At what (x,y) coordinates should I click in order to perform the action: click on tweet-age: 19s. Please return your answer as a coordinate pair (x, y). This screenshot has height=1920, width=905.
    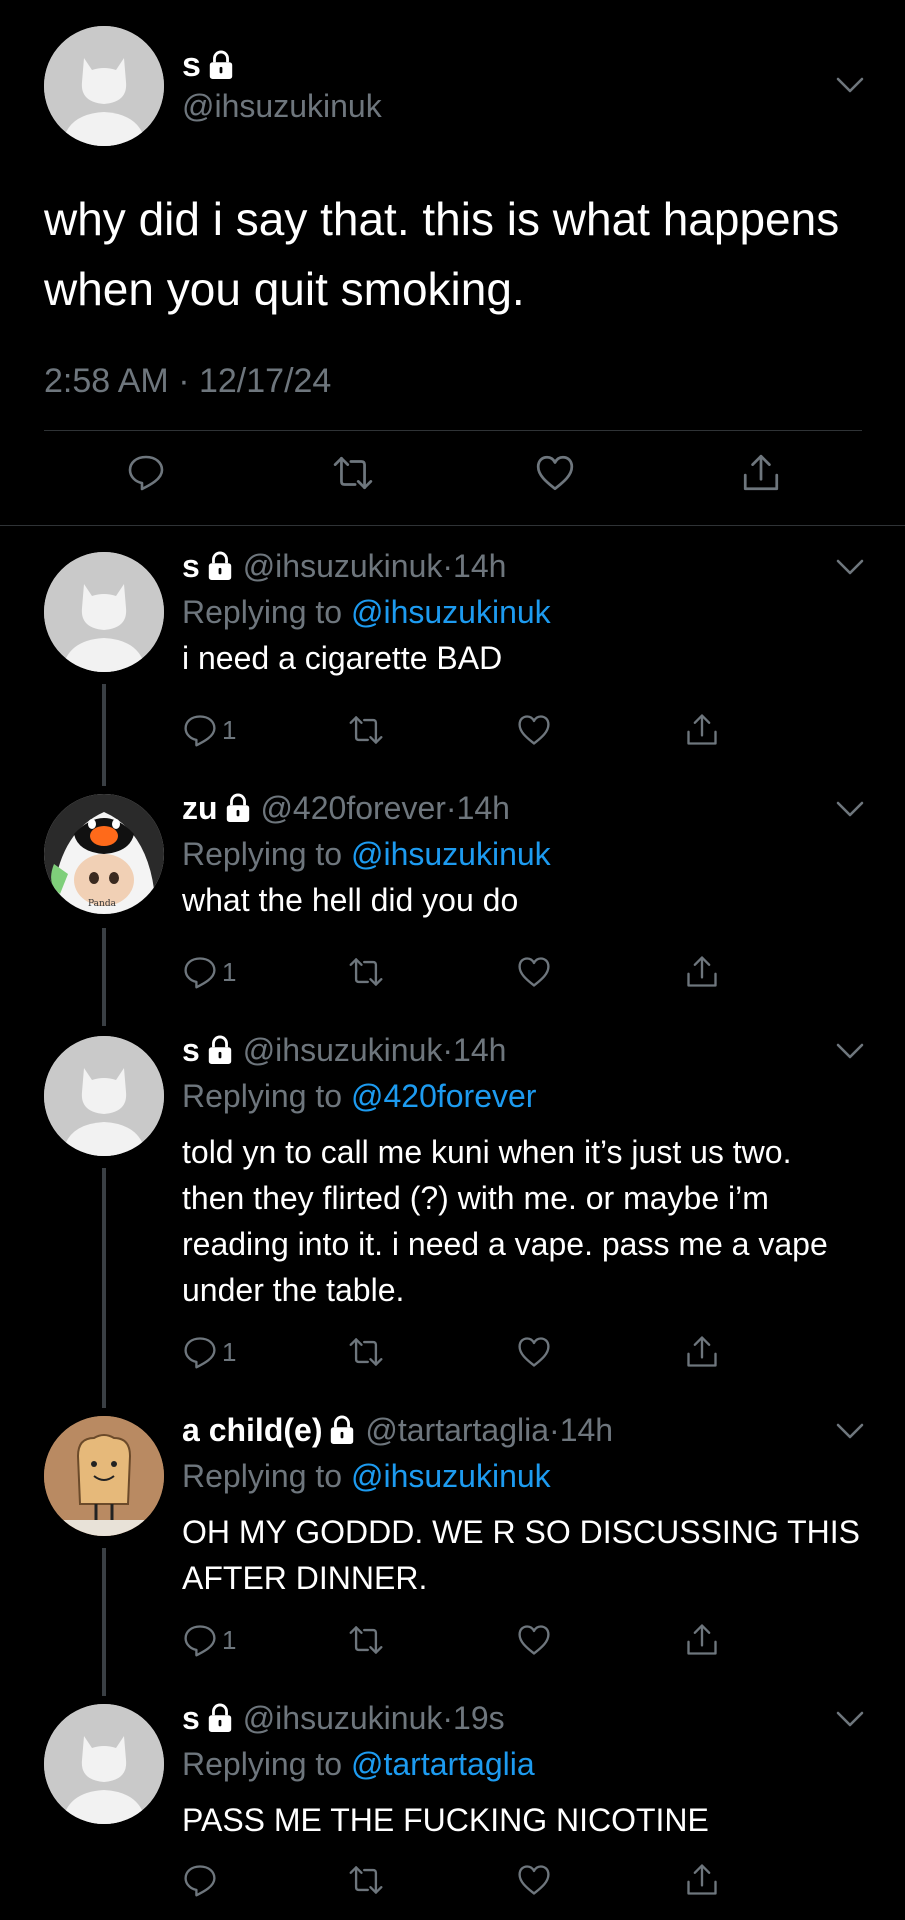
    Looking at the image, I should click on (479, 1718).